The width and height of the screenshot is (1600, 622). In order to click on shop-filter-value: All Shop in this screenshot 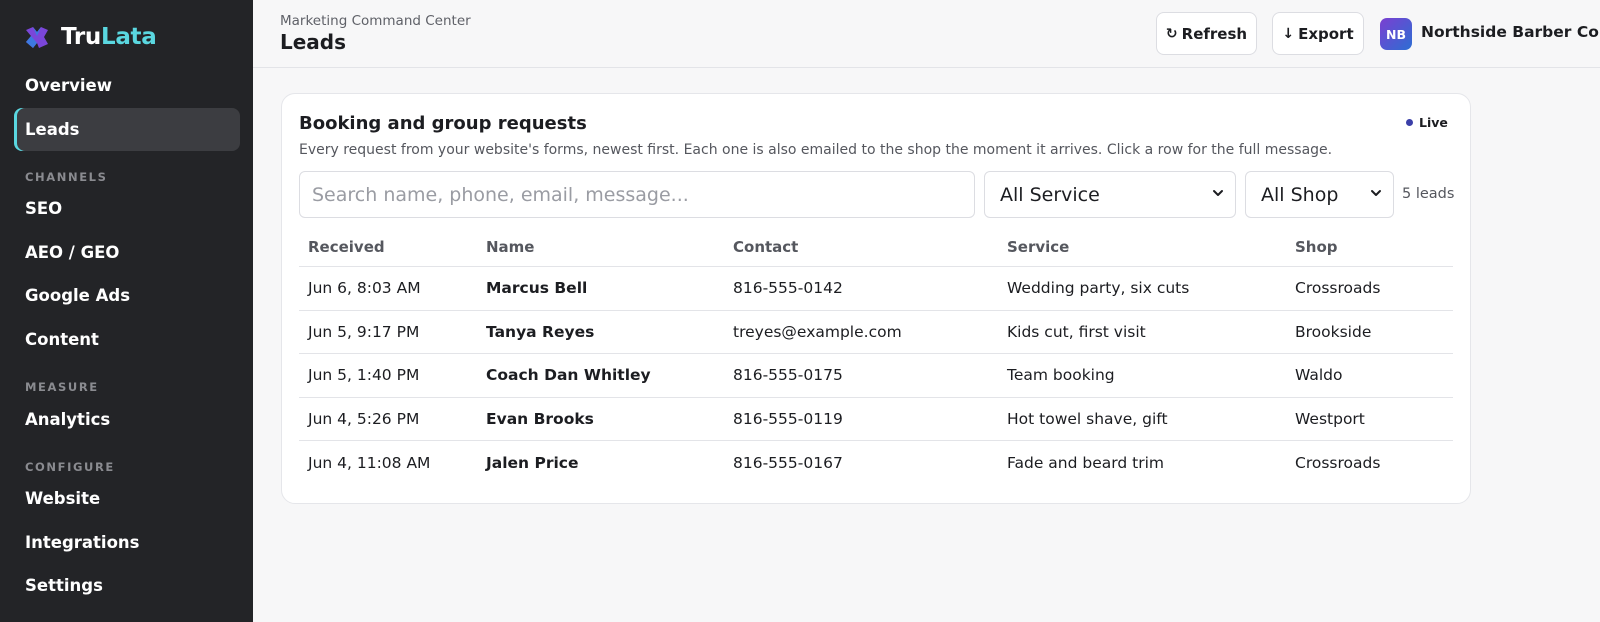, I will do `click(1300, 194)`.